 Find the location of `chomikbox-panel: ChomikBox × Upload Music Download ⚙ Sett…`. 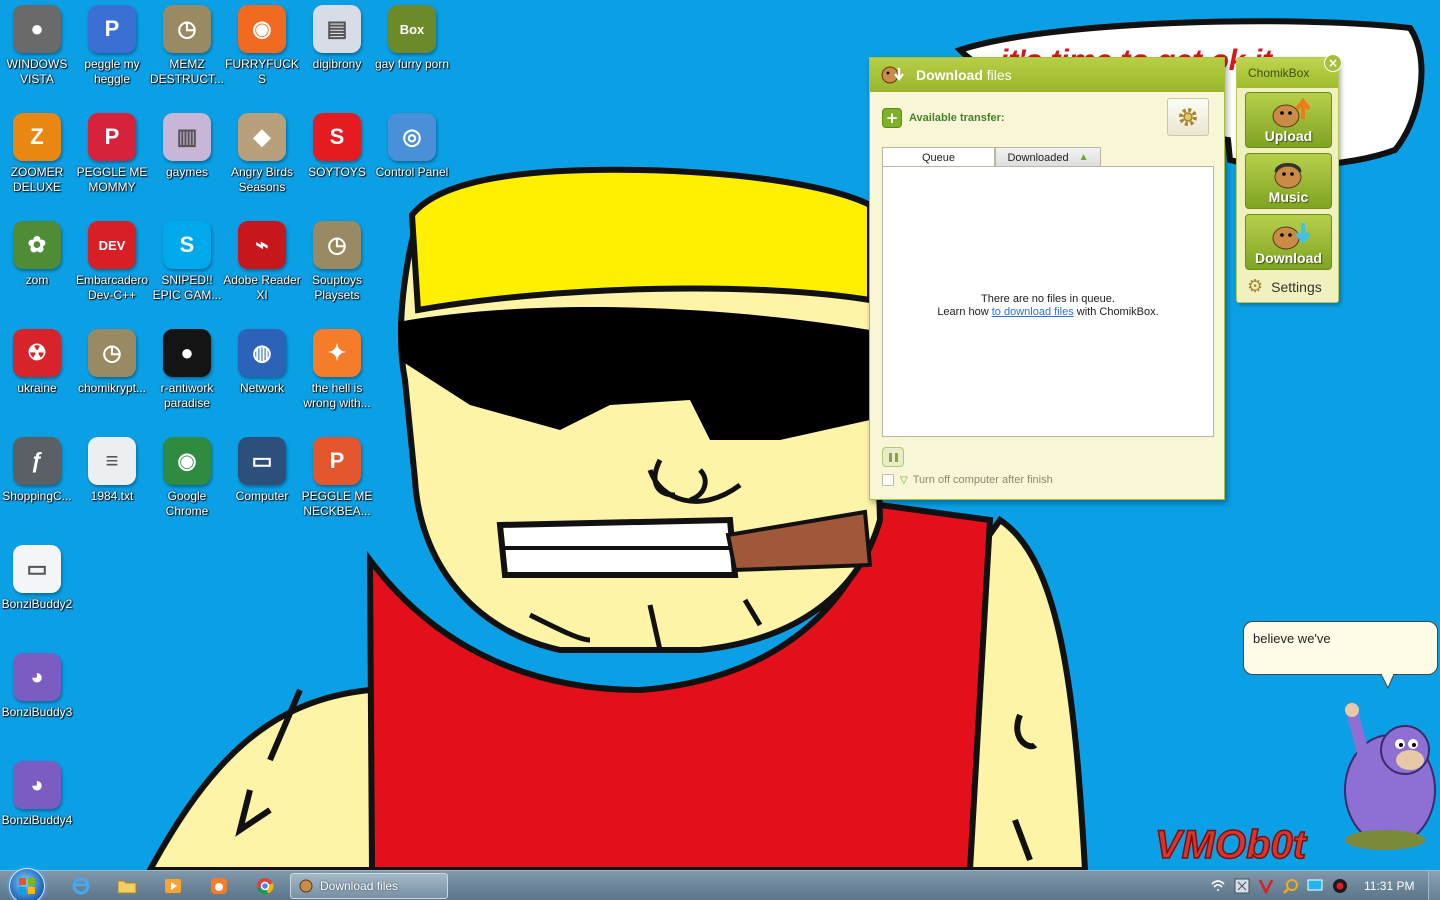

chomikbox-panel: ChomikBox × Upload Music Download ⚙ Sett… is located at coordinates (1289, 178).